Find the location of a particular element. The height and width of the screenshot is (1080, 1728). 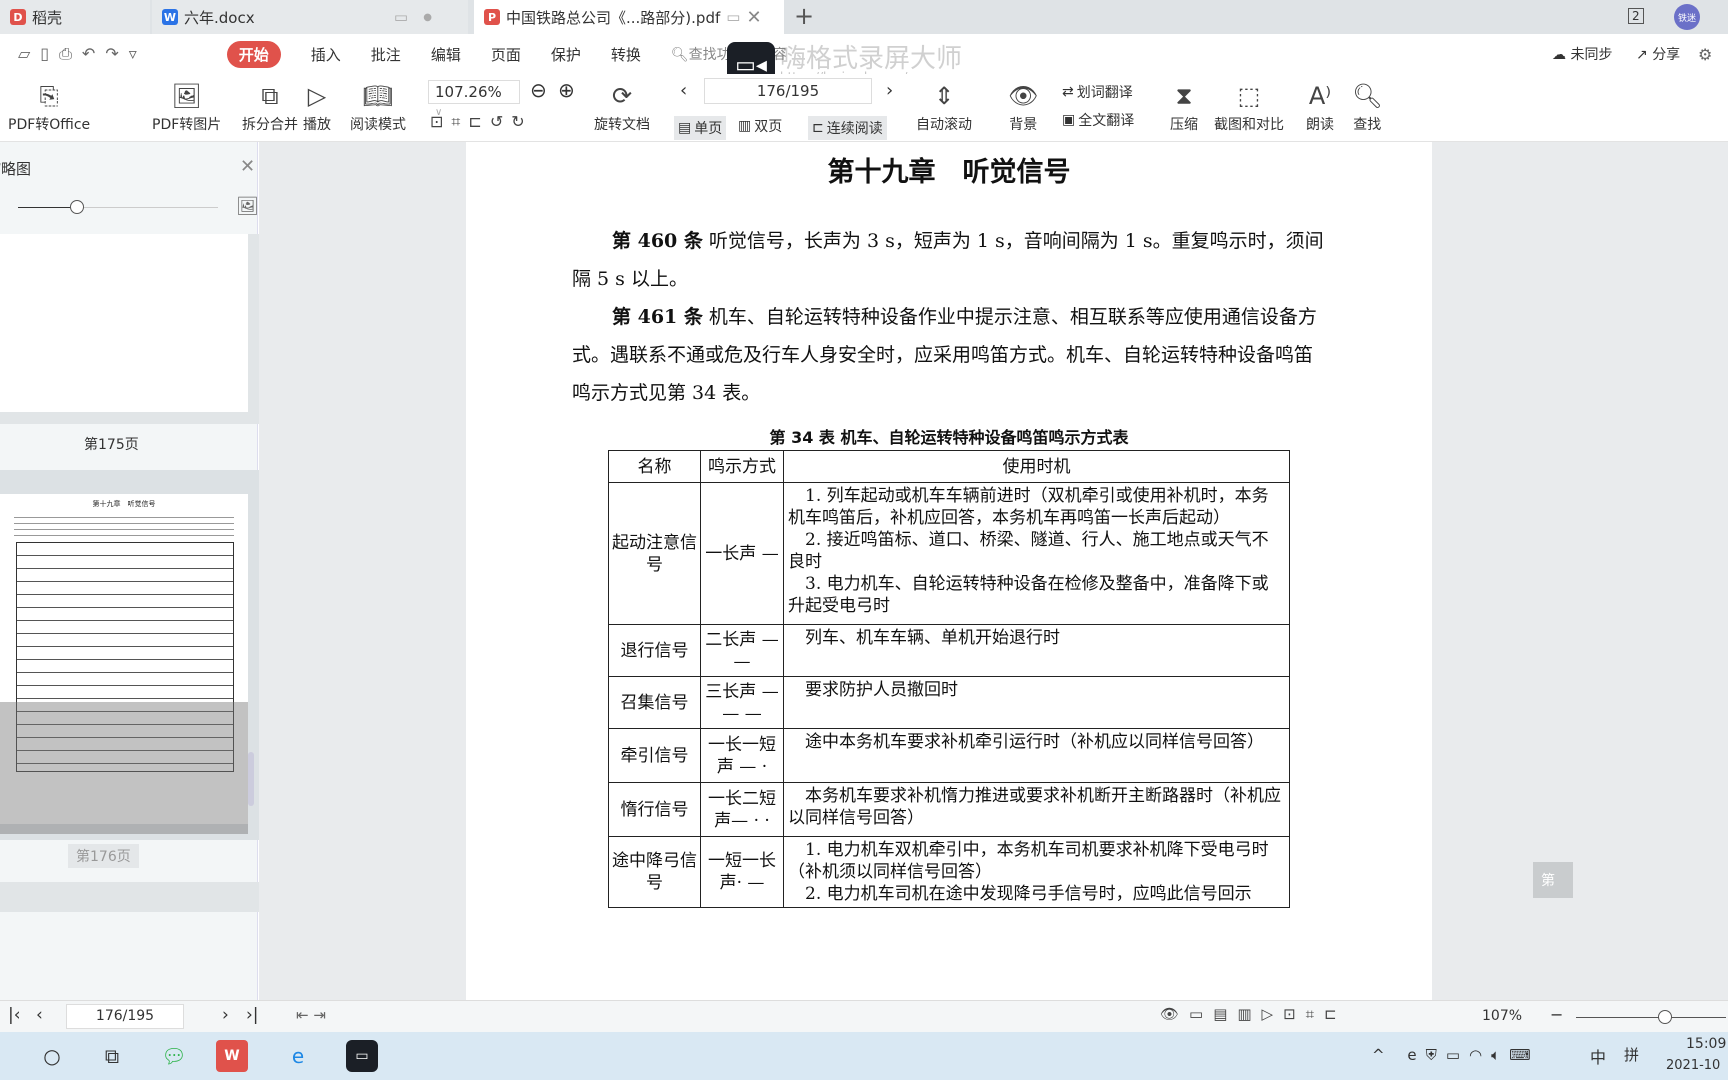

sync-label: 未同步 is located at coordinates (1591, 55).